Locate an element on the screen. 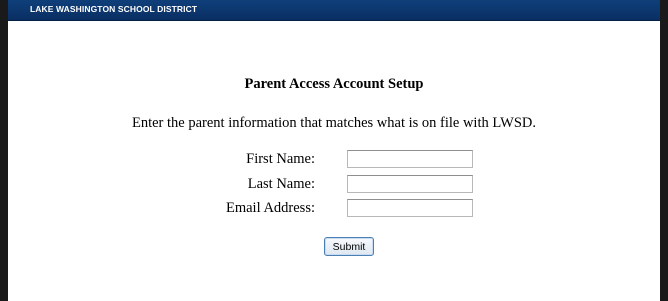  email-address-row: Email Address: is located at coordinates (334, 209).